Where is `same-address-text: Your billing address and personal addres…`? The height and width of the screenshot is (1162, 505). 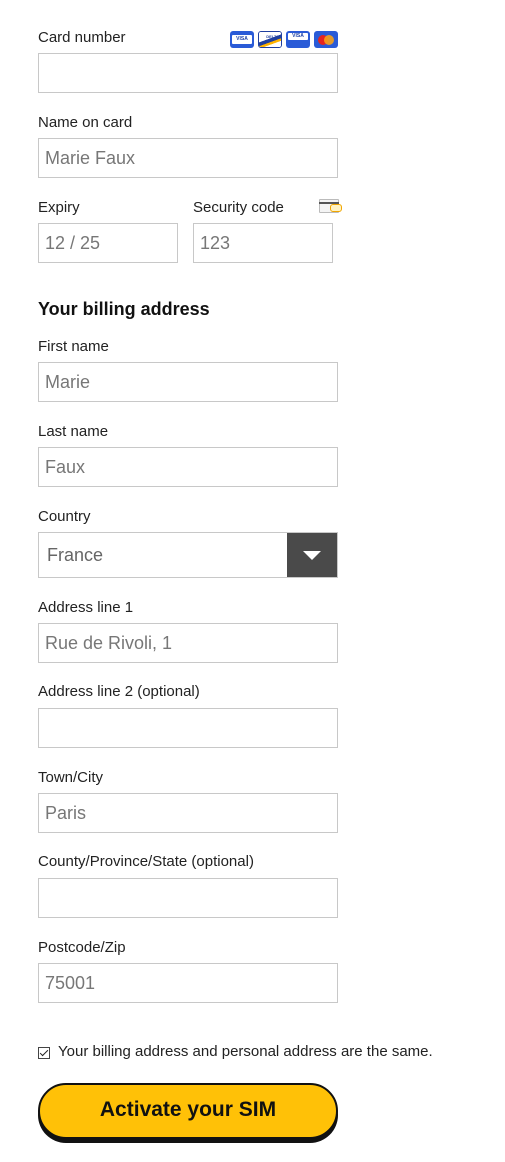 same-address-text: Your billing address and personal addres… is located at coordinates (245, 1051).